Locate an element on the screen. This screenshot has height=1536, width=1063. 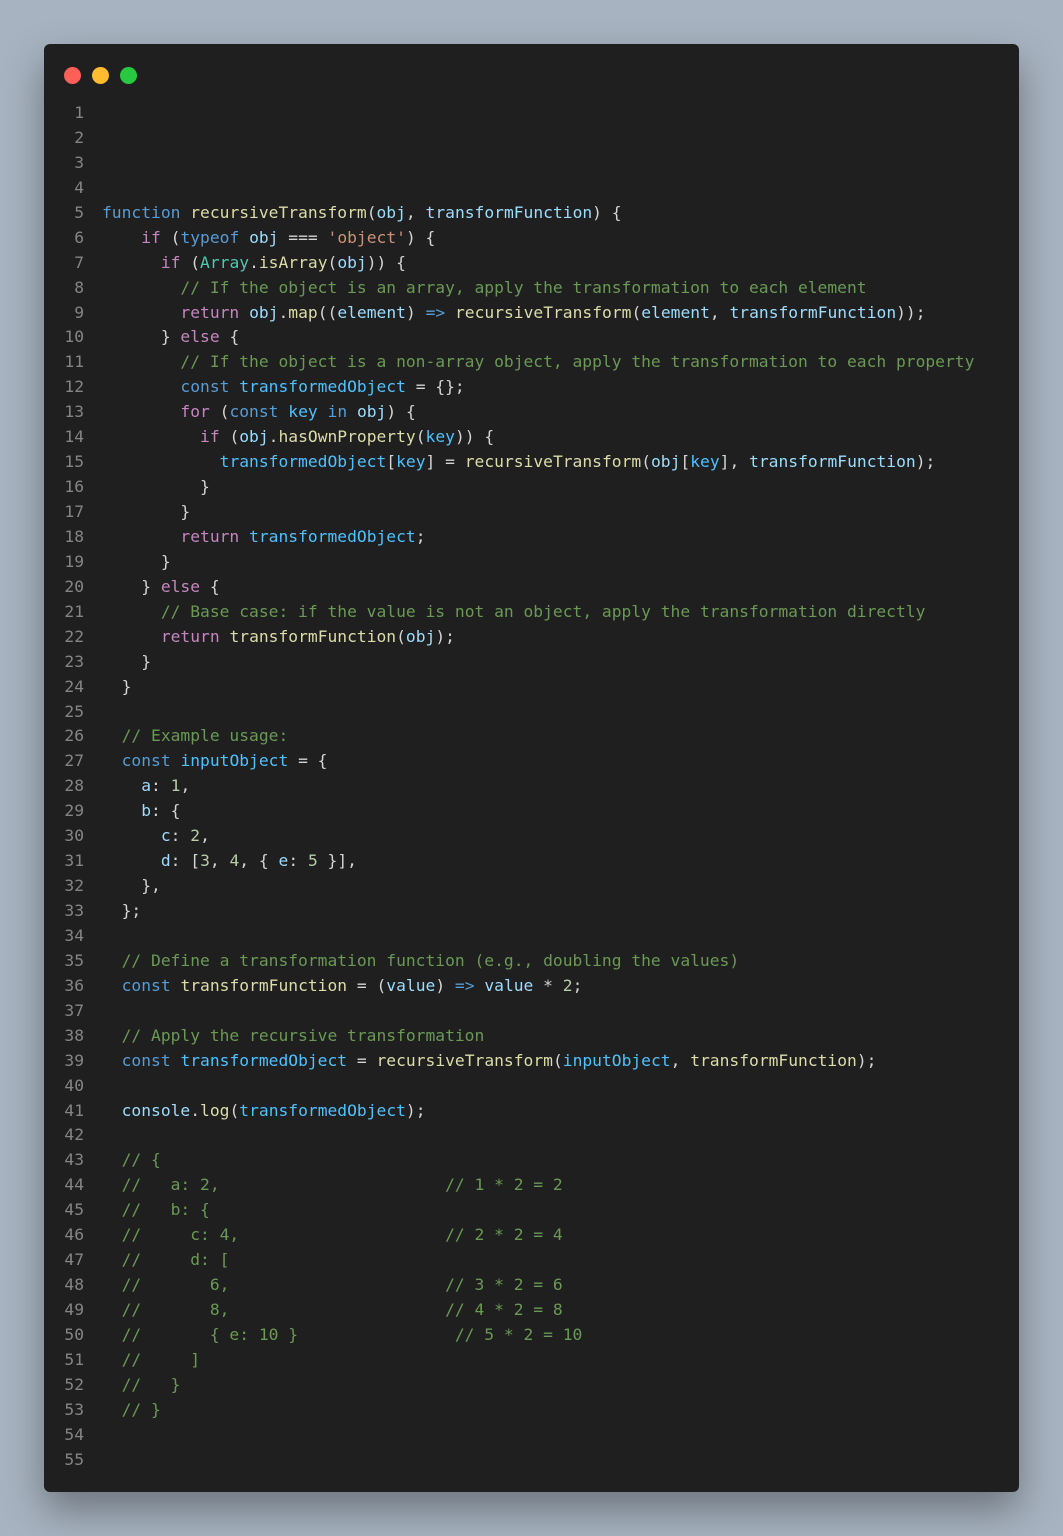
line-number: 46 is located at coordinates (74, 1235).